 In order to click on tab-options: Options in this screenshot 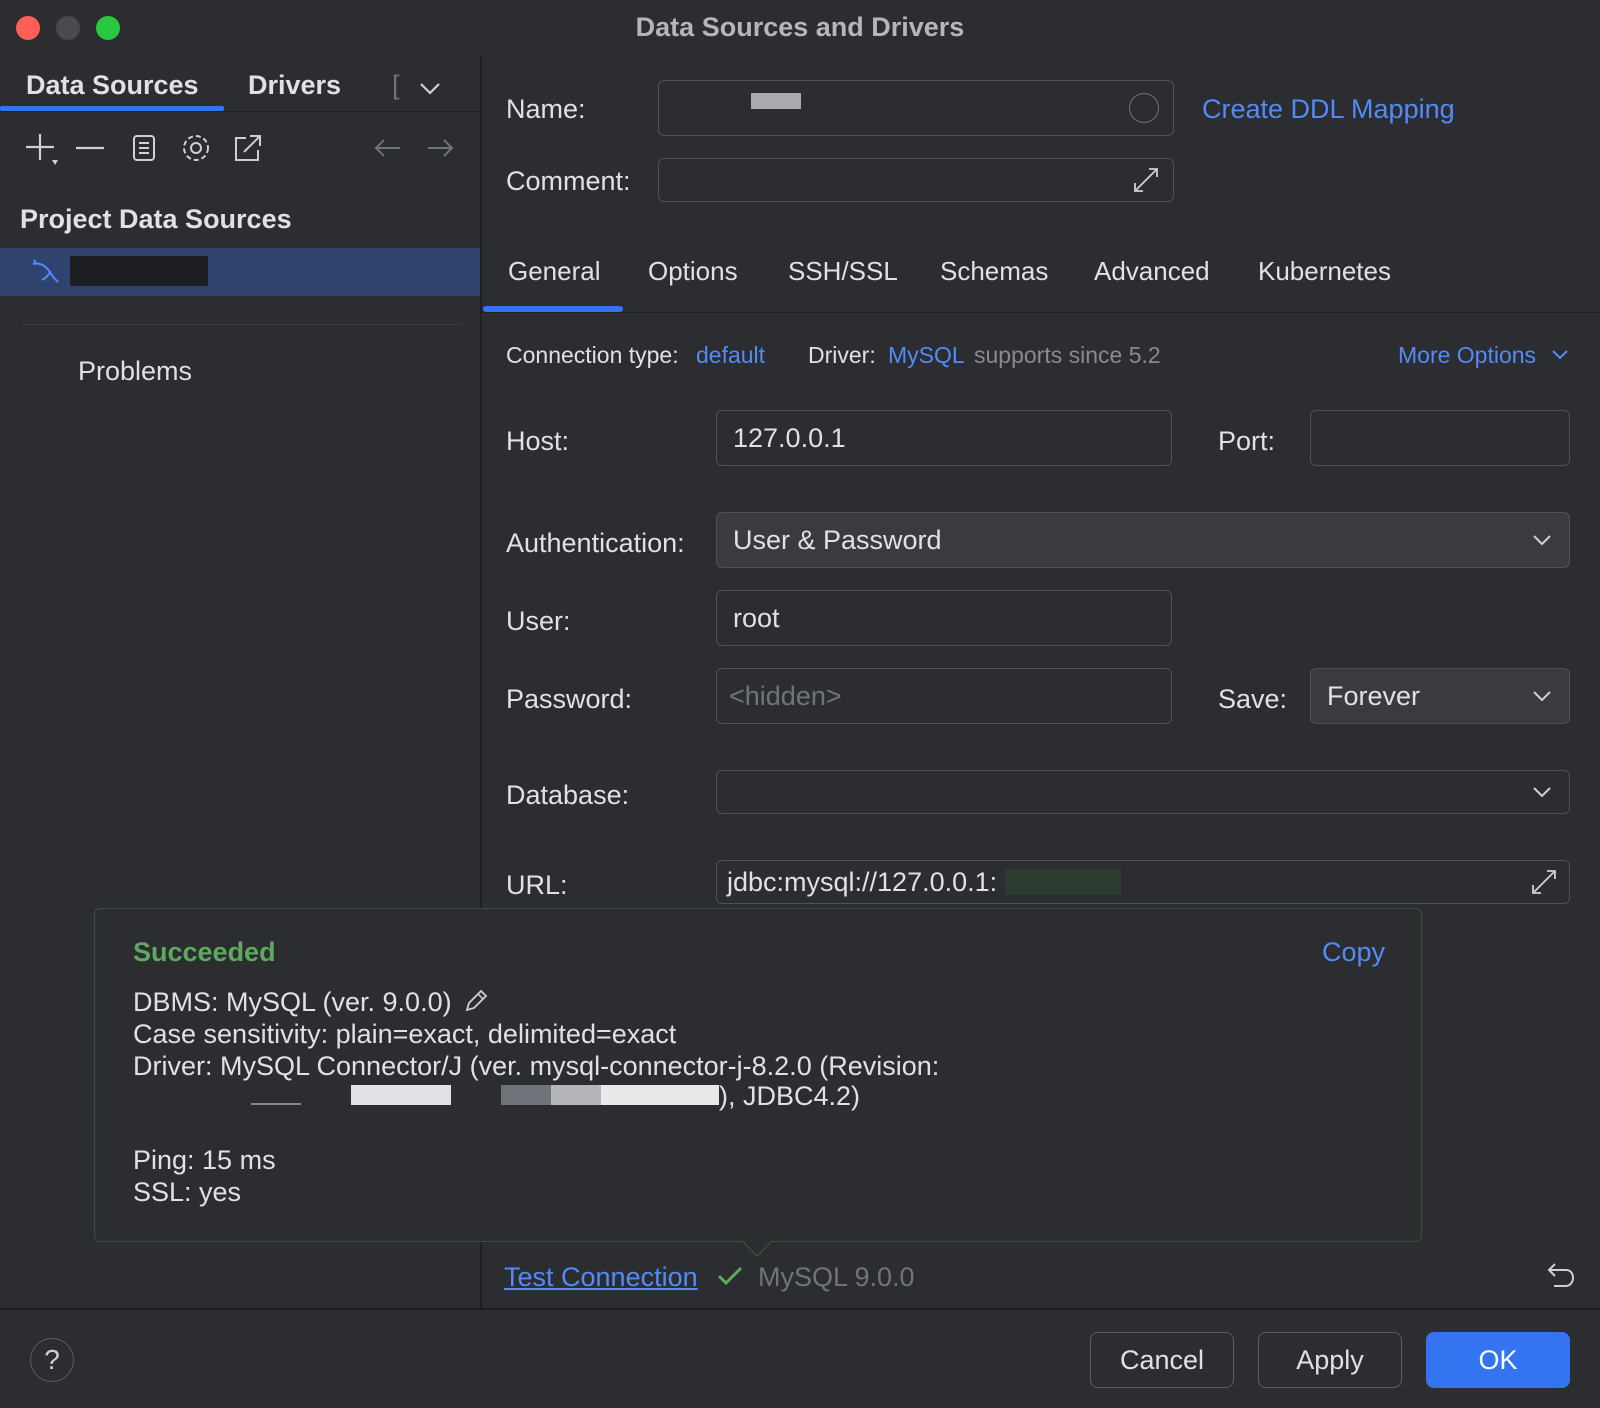, I will do `click(693, 271)`.